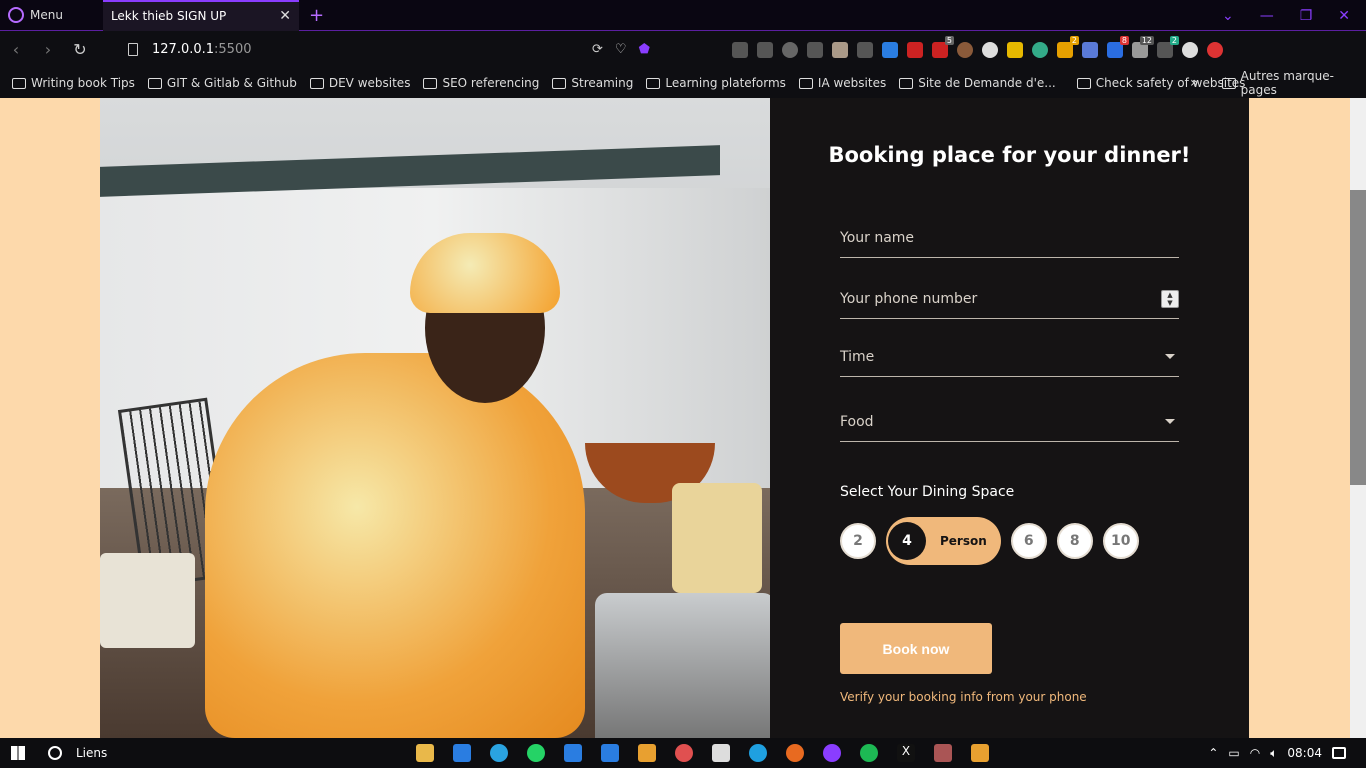 Image resolution: width=1366 pixels, height=768 pixels. What do you see at coordinates (1358, 337) in the screenshot?
I see `scrollbar-thumb` at bounding box center [1358, 337].